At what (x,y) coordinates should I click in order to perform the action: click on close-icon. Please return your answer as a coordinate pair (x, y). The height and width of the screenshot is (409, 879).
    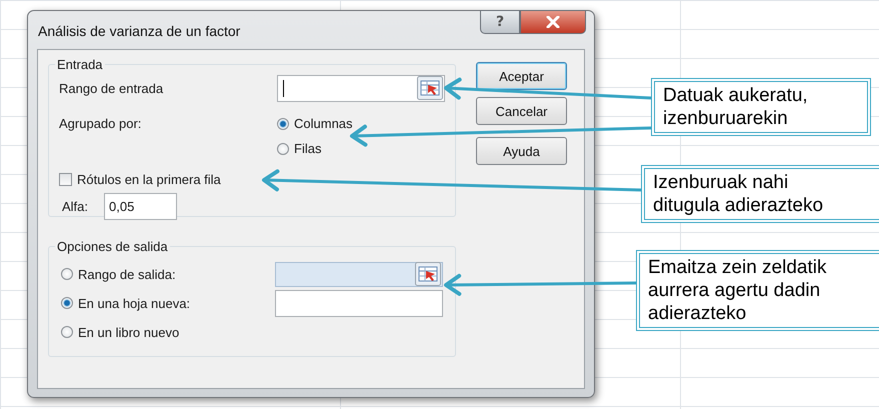
    Looking at the image, I should click on (553, 22).